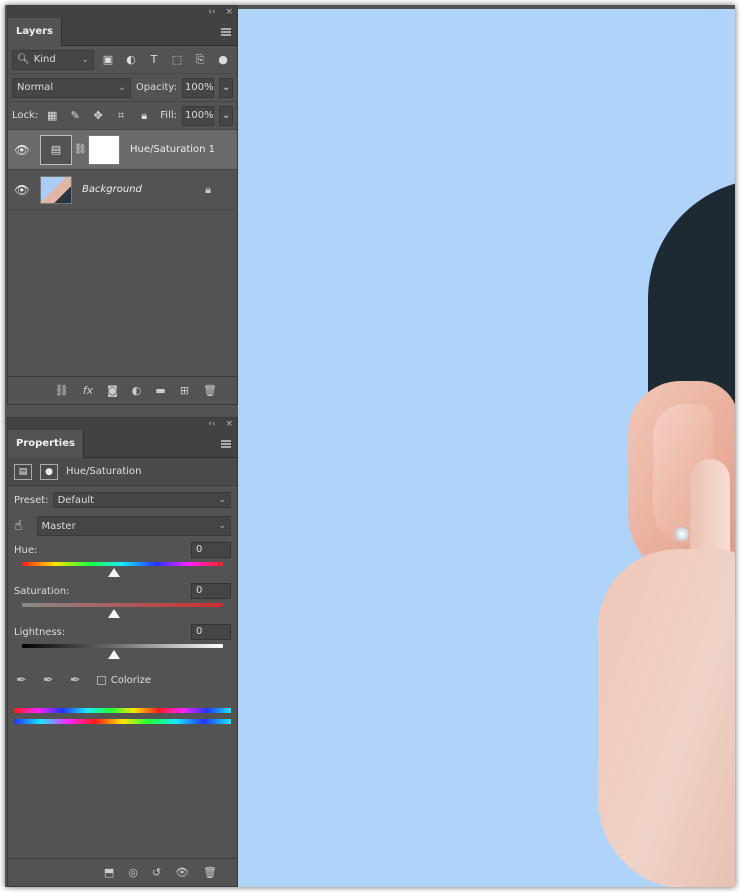  I want to click on lock-position-icon: ✥, so click(98, 115).